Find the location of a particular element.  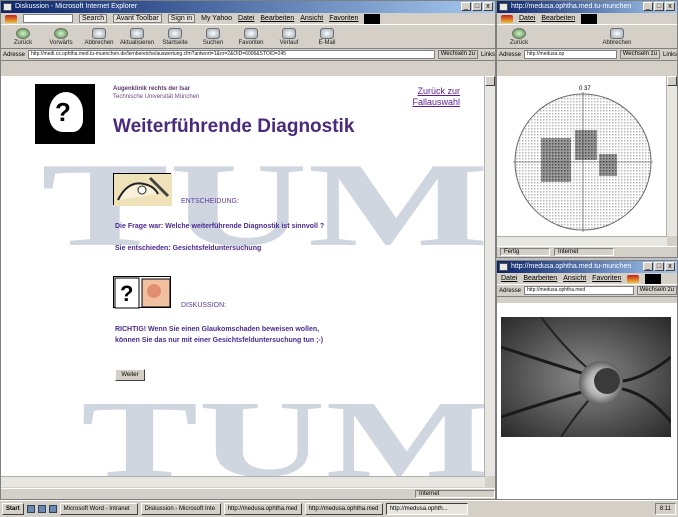

back-to-case-selection-link: Zurück zur Fallauswahl is located at coordinates (430, 97).